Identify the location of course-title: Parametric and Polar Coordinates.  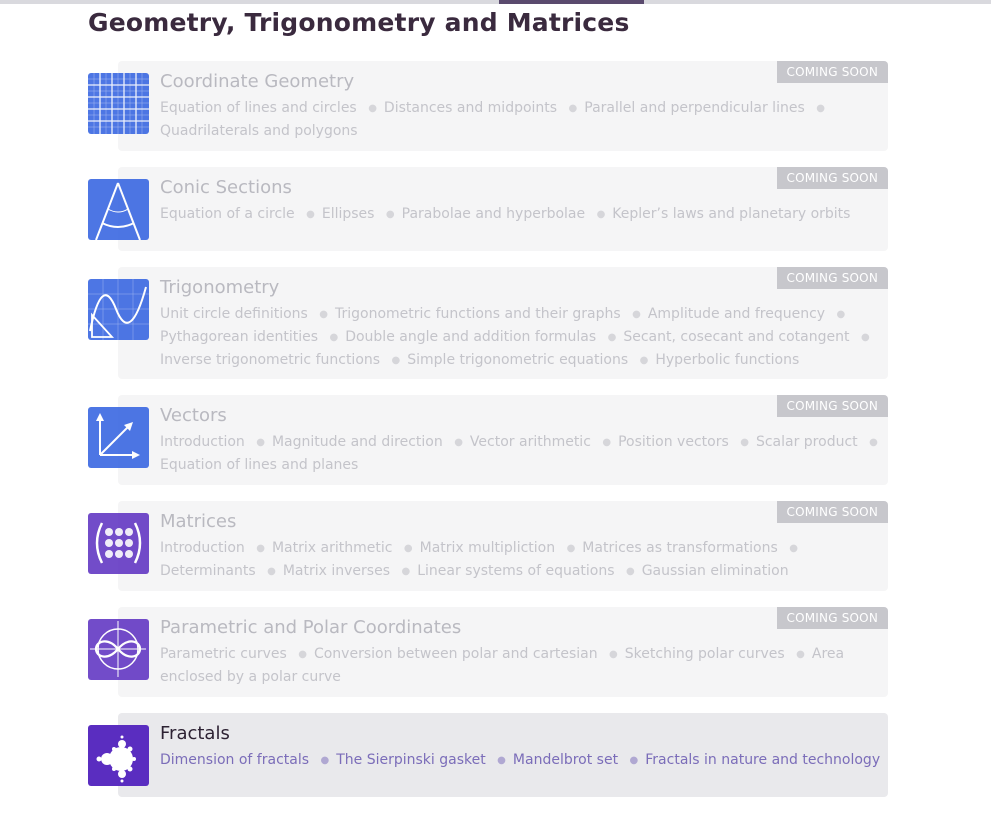
(310, 627).